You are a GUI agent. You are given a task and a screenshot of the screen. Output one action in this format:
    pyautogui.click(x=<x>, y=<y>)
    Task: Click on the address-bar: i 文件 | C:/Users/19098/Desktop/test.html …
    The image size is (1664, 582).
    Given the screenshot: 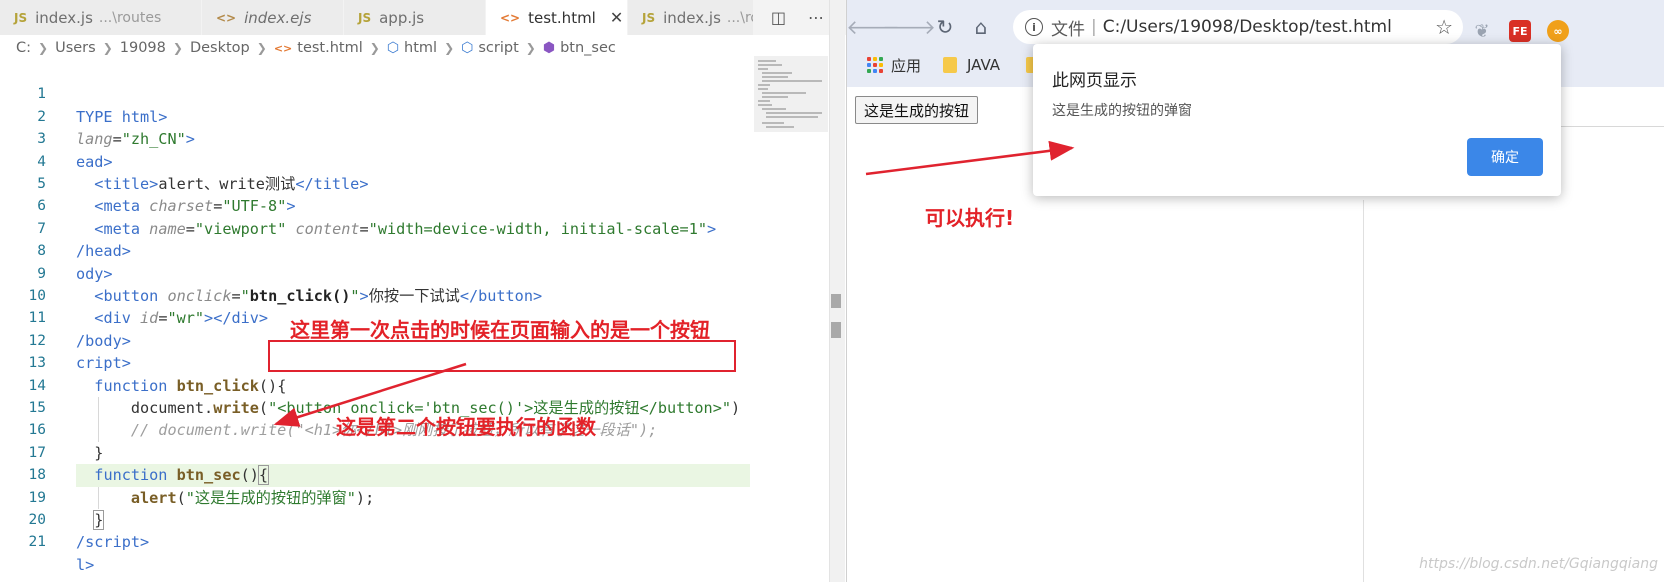 What is the action you would take?
    pyautogui.click(x=1238, y=27)
    